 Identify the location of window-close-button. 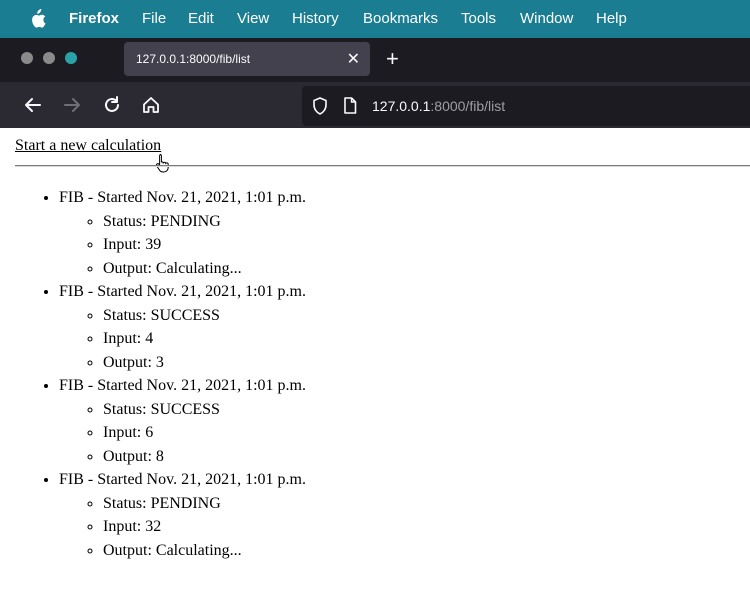
(27, 58).